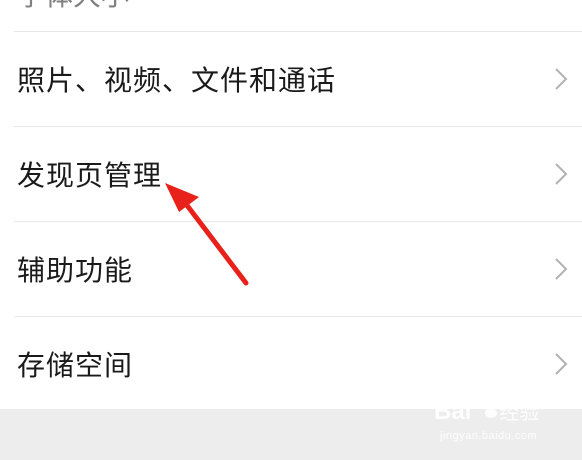 Image resolution: width=582 pixels, height=460 pixels. I want to click on settings-item-label: 发现页管理, so click(90, 175).